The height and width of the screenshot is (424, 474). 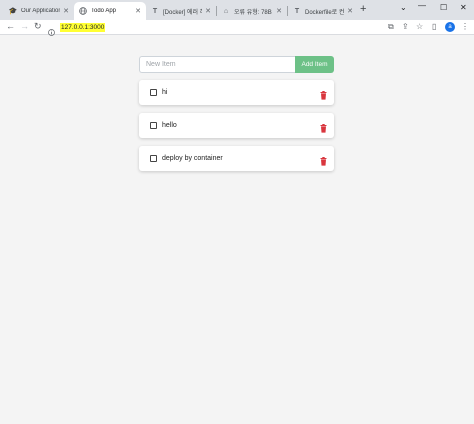 What do you see at coordinates (391, 27) in the screenshot?
I see `translate-icon: ⧉` at bounding box center [391, 27].